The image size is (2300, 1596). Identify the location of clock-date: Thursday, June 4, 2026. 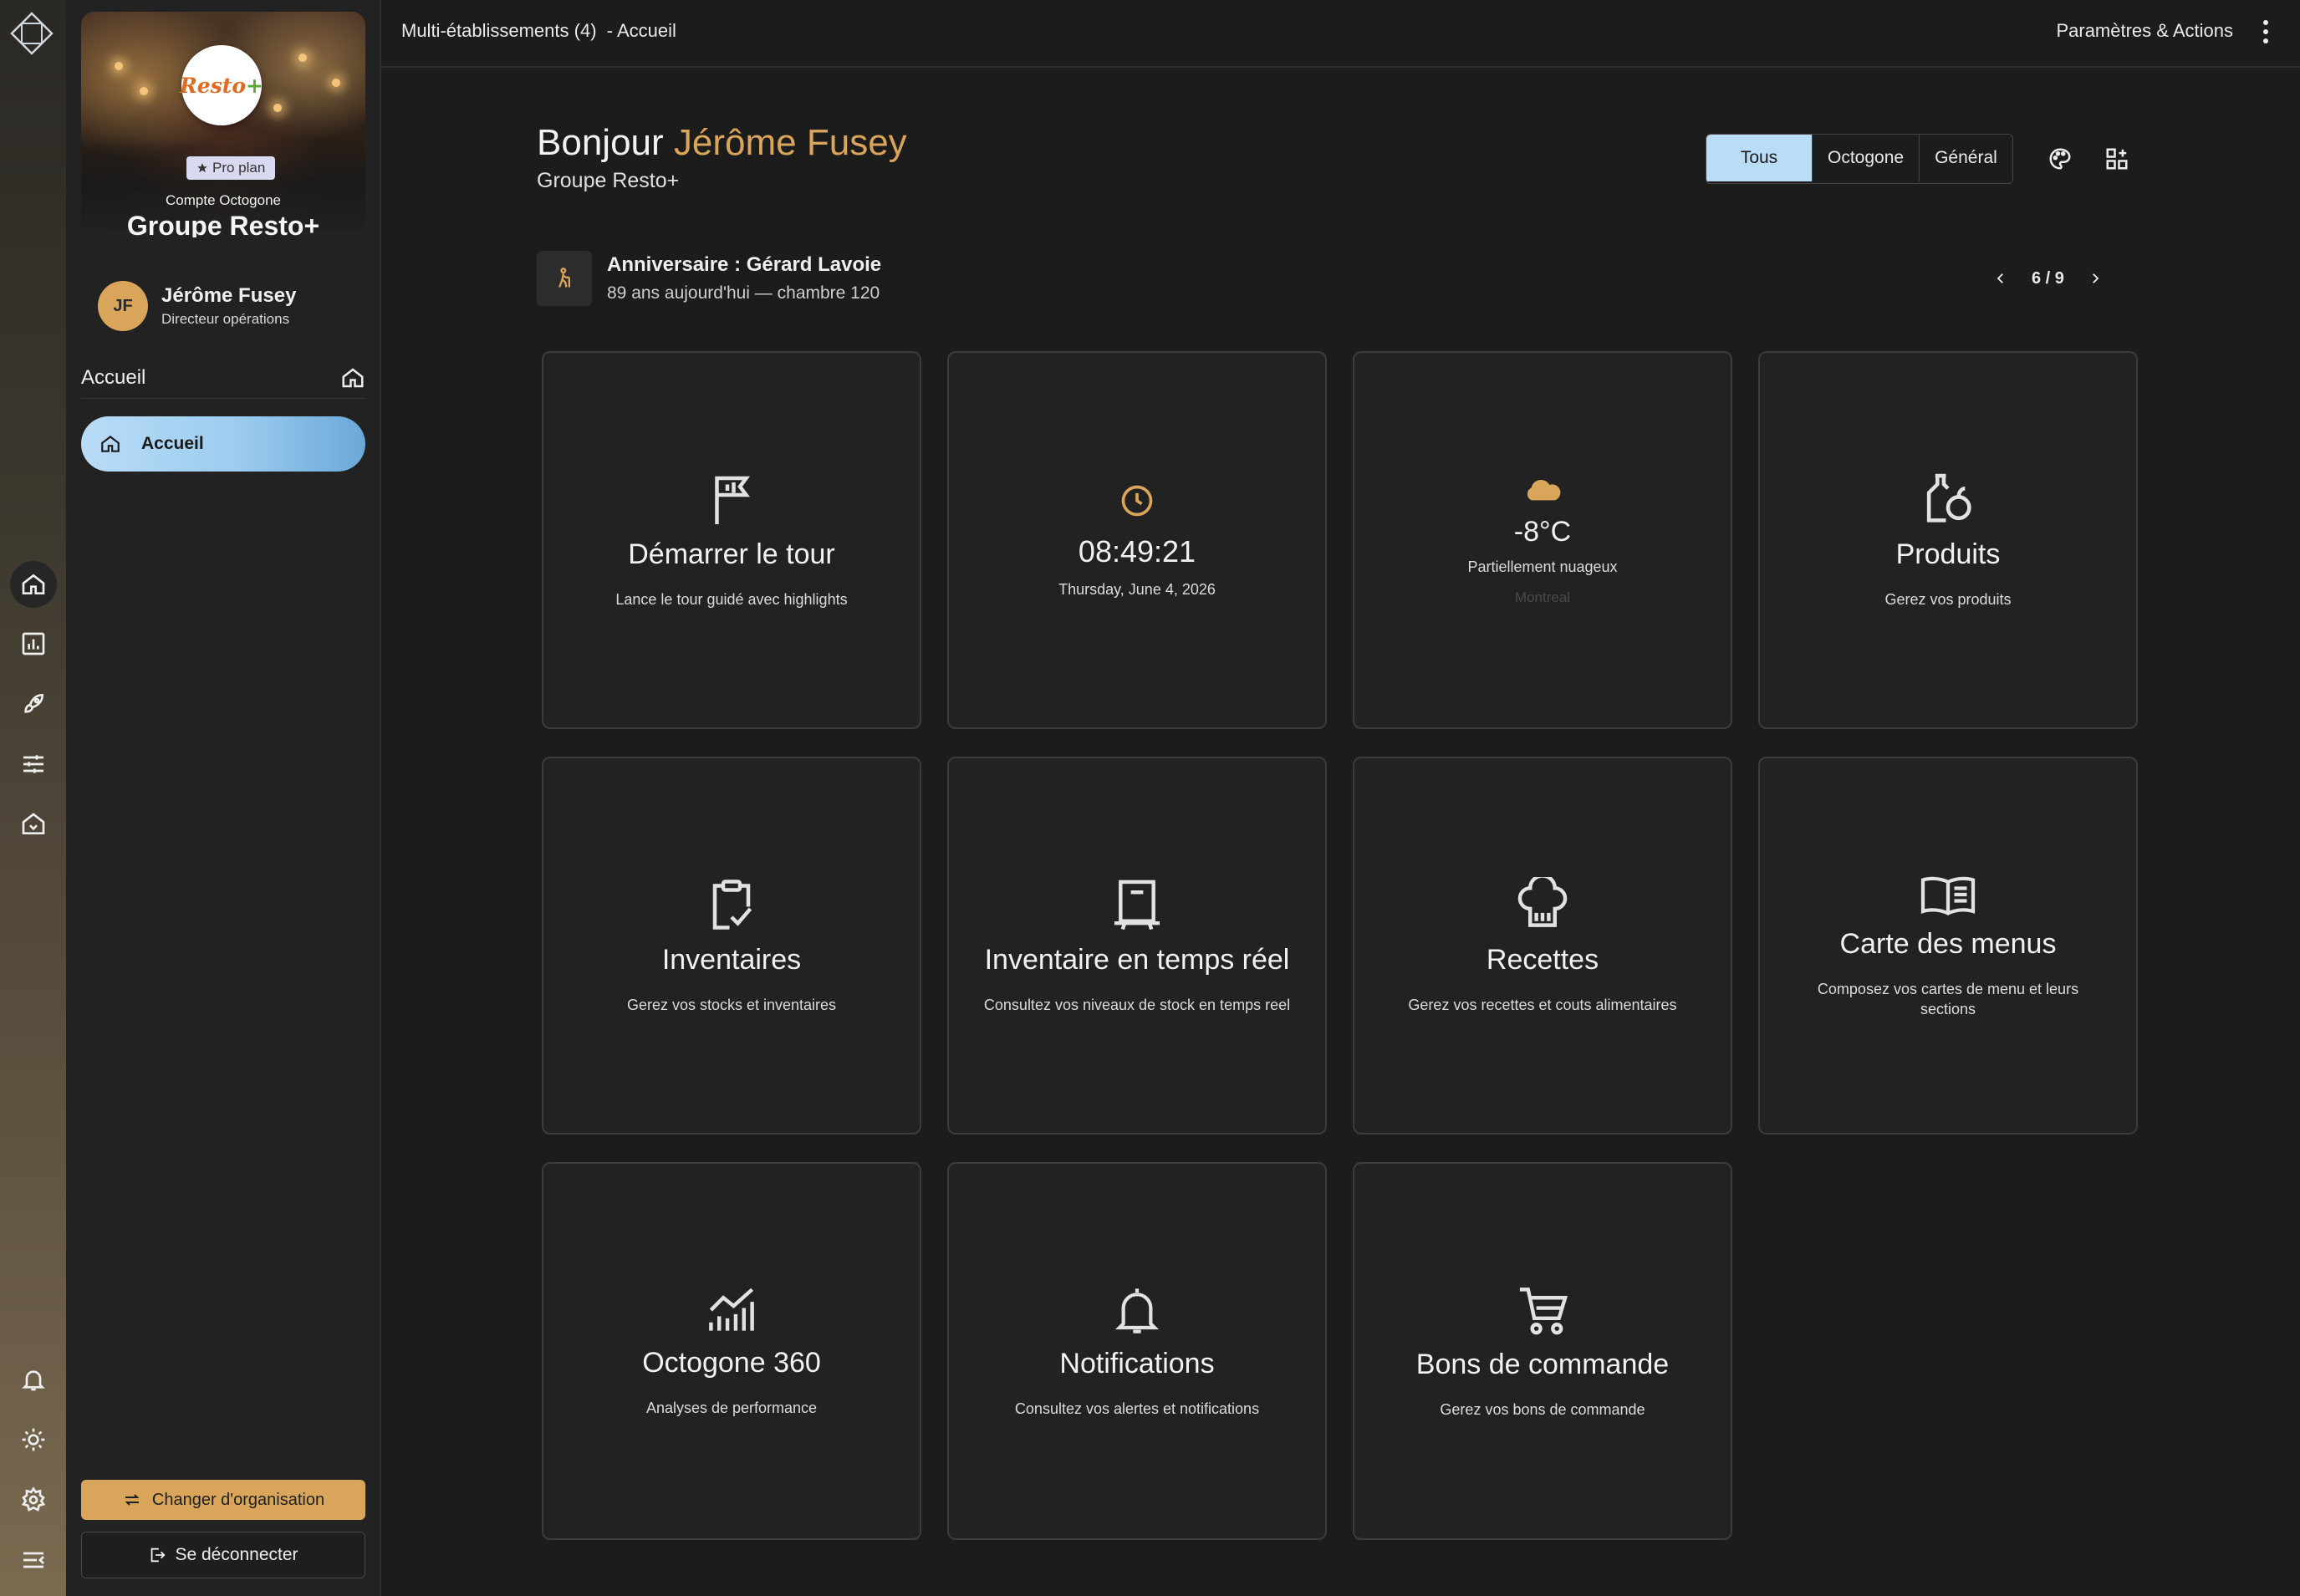
(1137, 589).